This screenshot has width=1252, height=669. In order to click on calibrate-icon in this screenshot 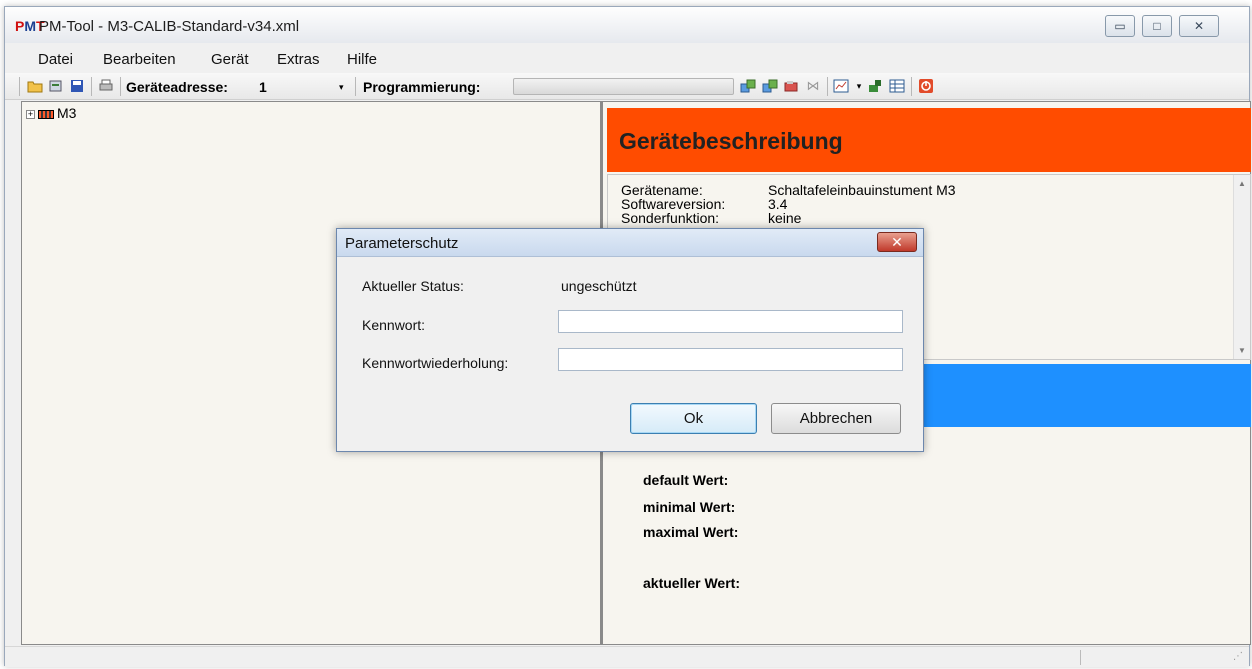, I will do `click(875, 86)`.